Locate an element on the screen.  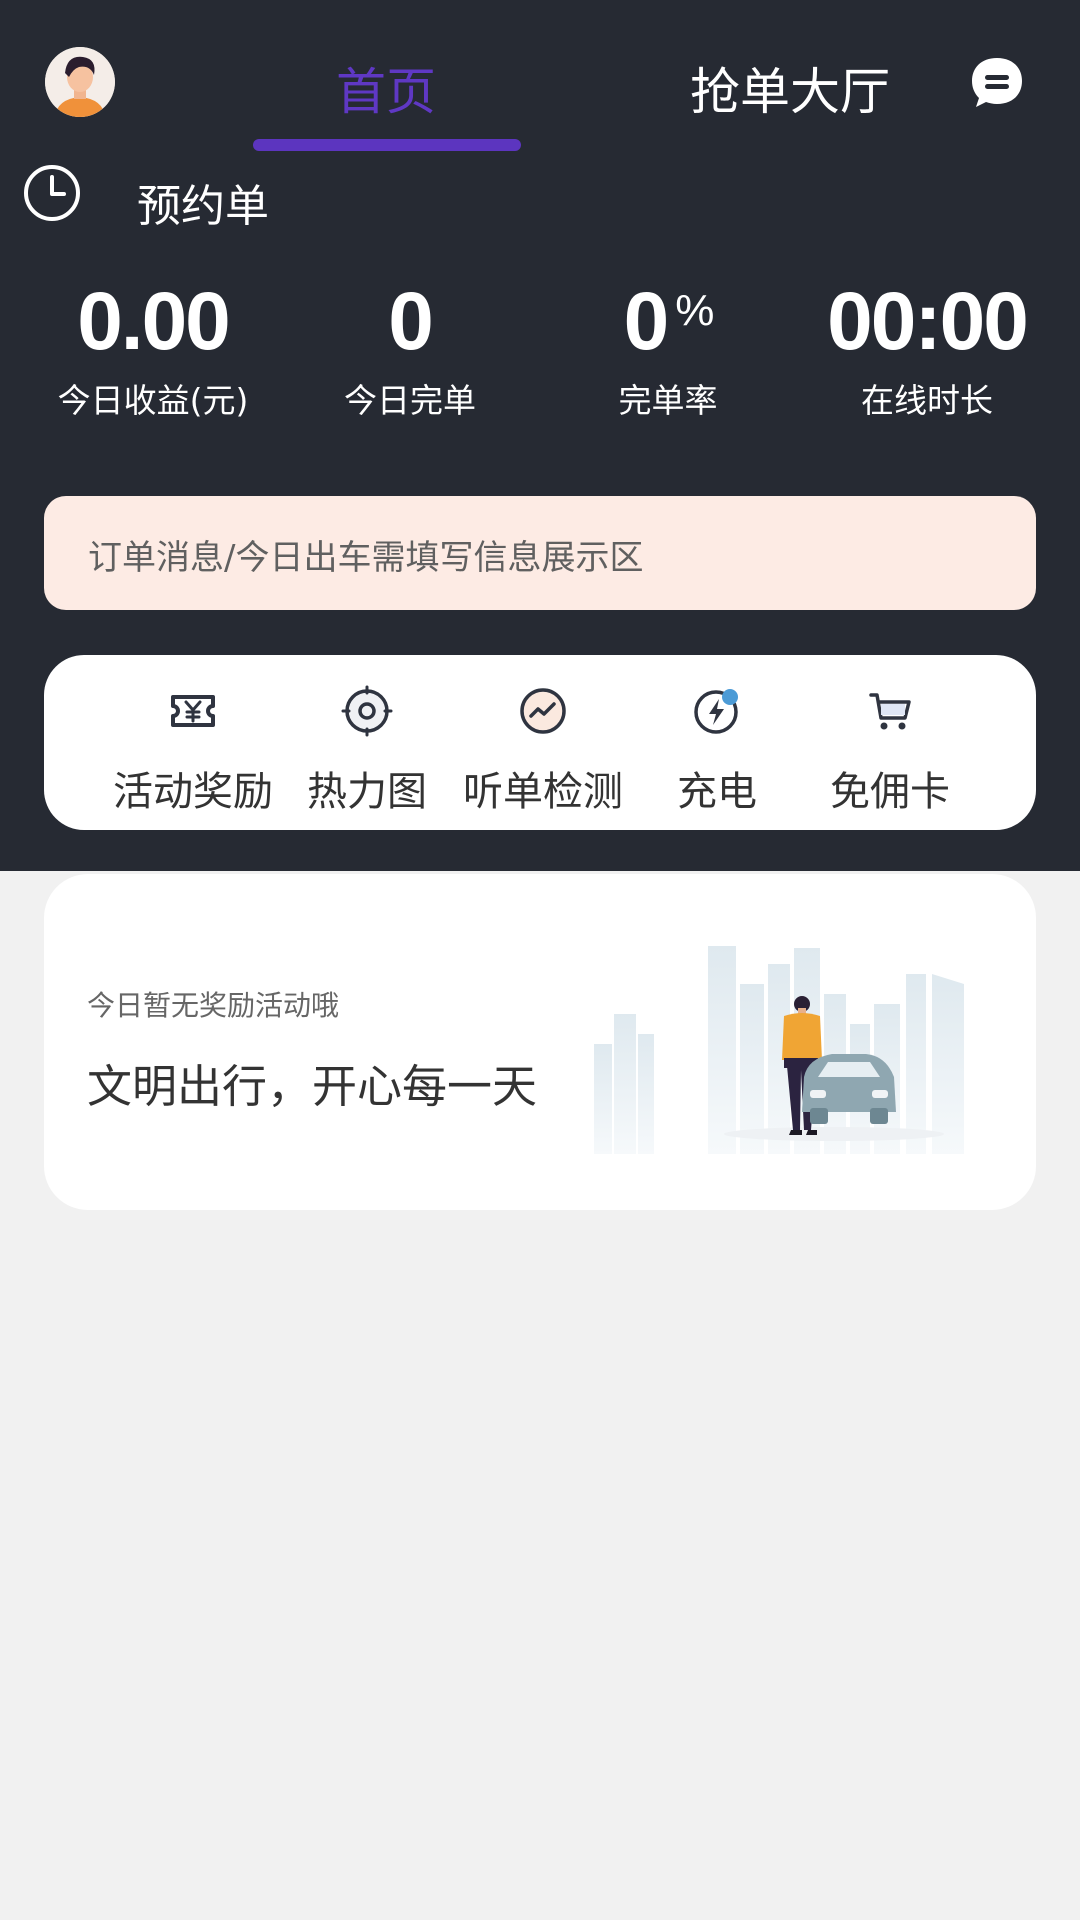
tool-heatmap: 热力图 is located at coordinates (367, 751).